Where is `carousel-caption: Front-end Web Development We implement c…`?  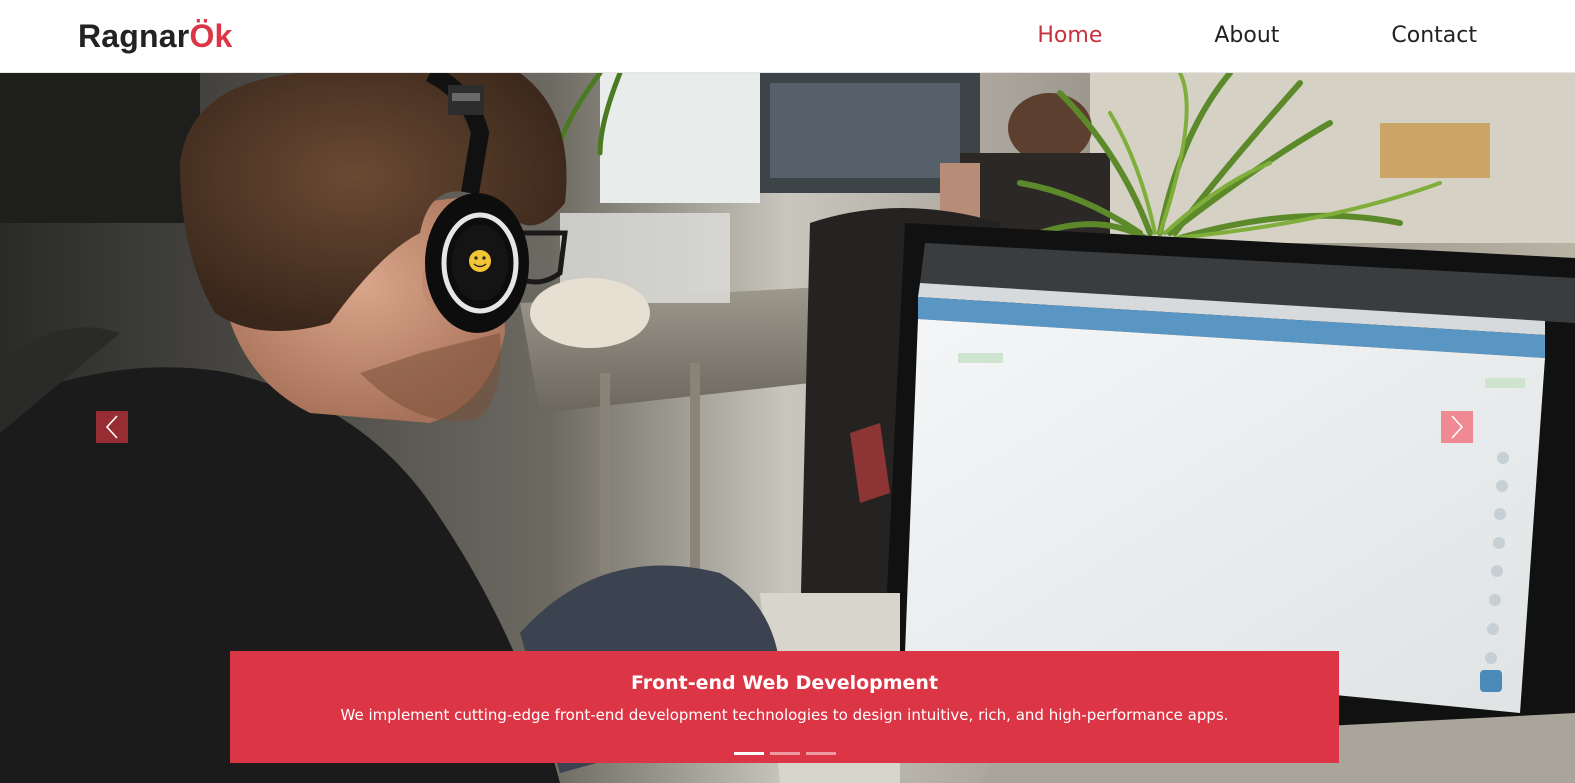
carousel-caption: Front-end Web Development We implement c… is located at coordinates (784, 707).